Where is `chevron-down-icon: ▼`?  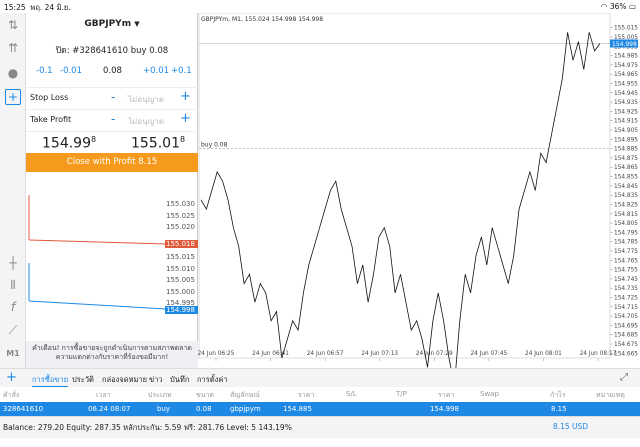
chevron-down-icon: ▼ is located at coordinates (137, 24).